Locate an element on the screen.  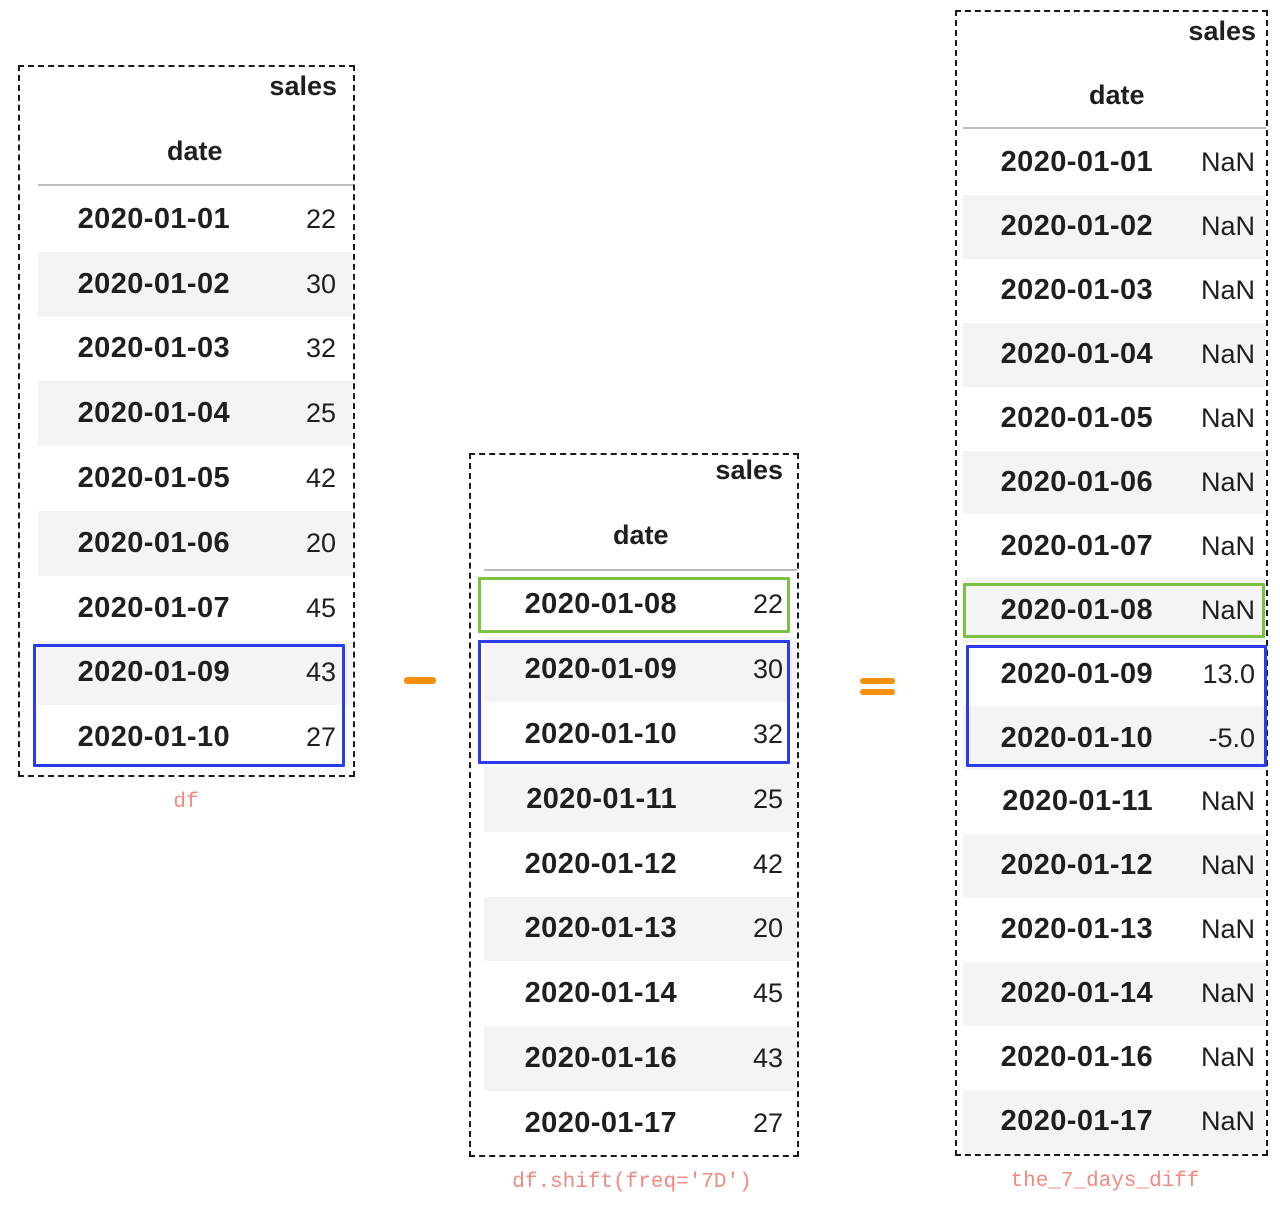
shifted-table-row: 2020-01-11 25 is located at coordinates (640, 799).